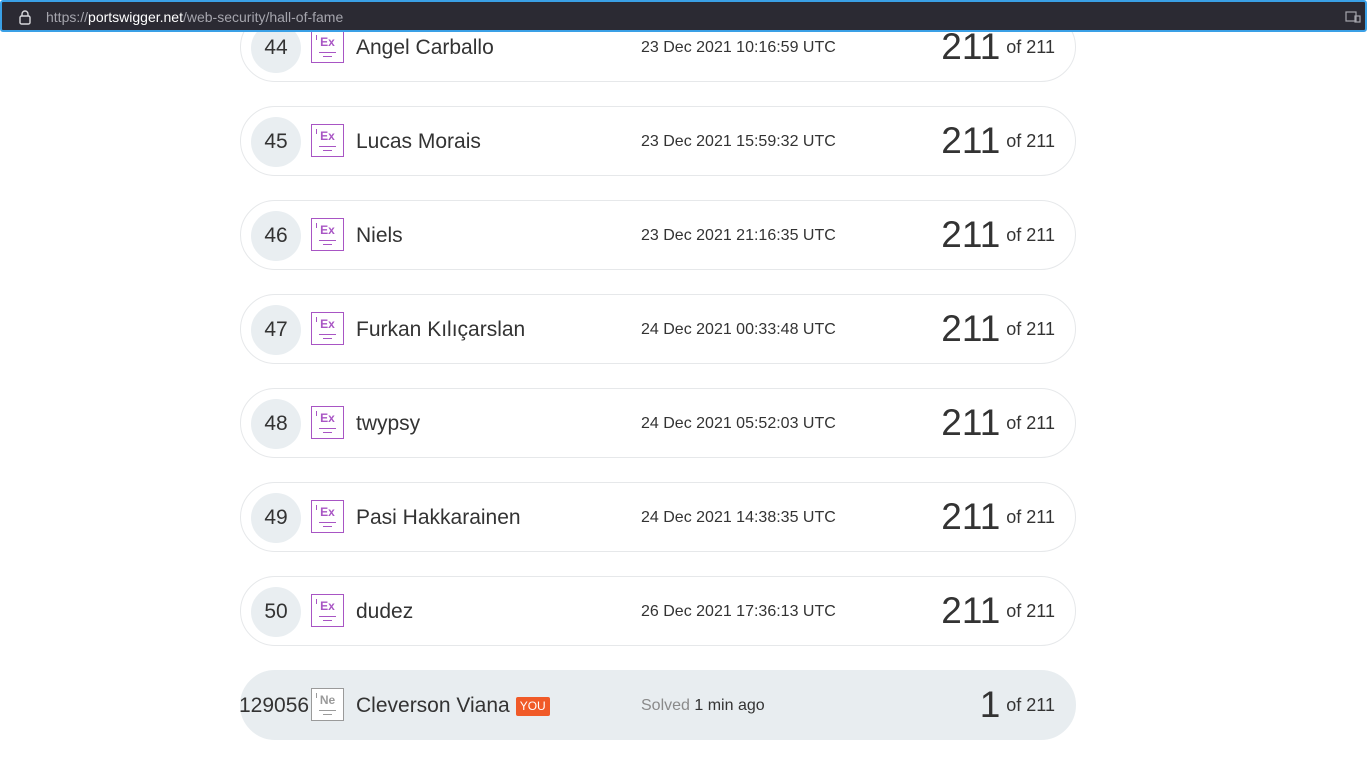 This screenshot has height=776, width=1367. Describe the element at coordinates (276, 612) in the screenshot. I see `rank-number: 50` at that location.